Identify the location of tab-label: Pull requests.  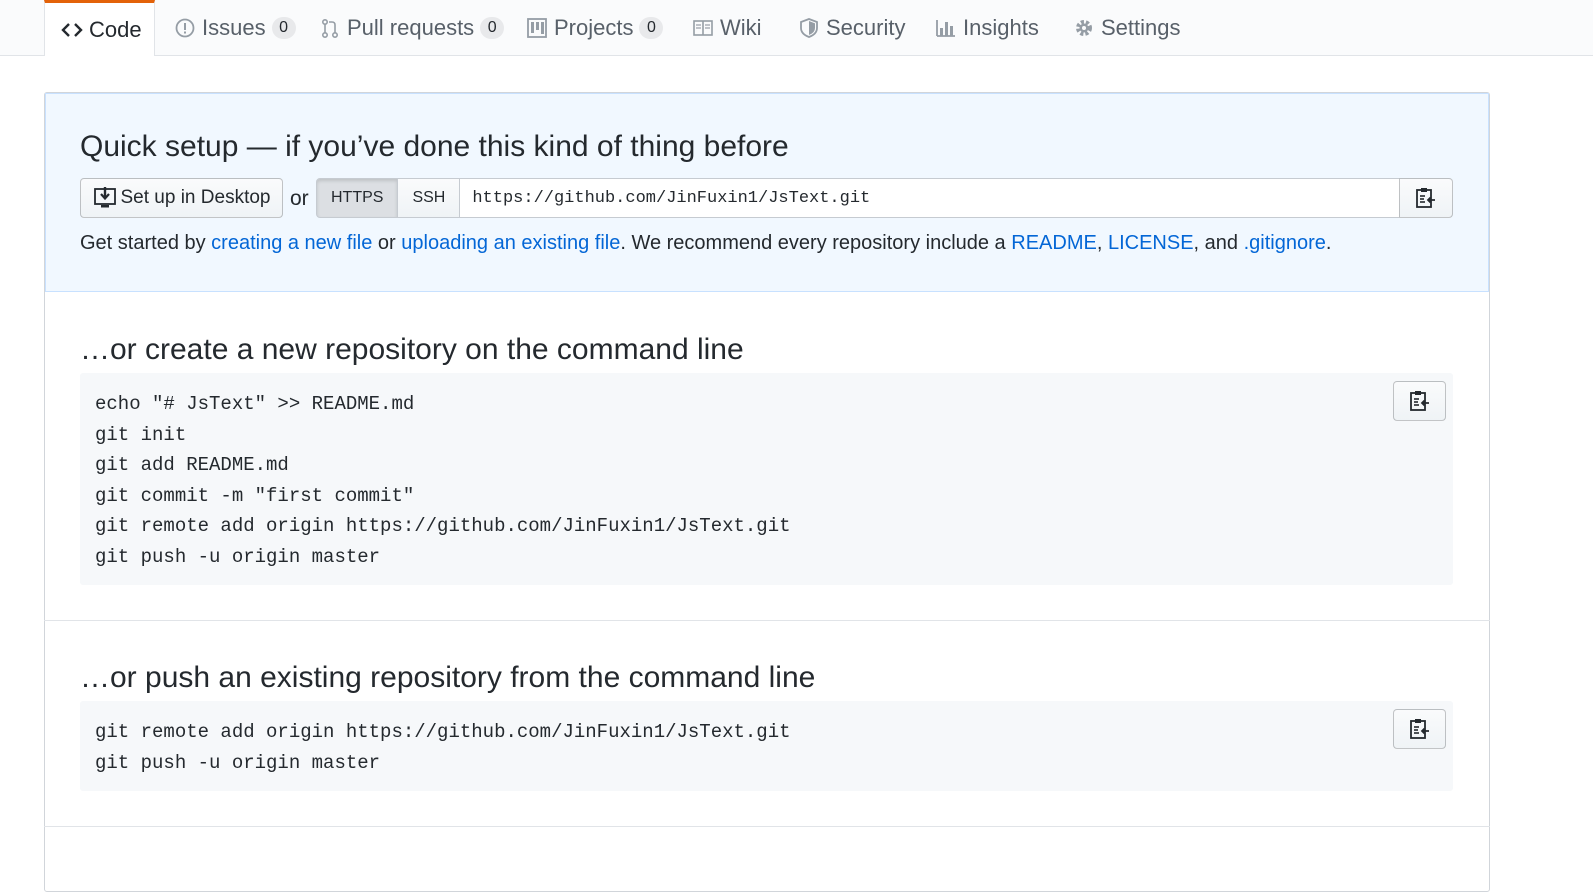
(411, 27).